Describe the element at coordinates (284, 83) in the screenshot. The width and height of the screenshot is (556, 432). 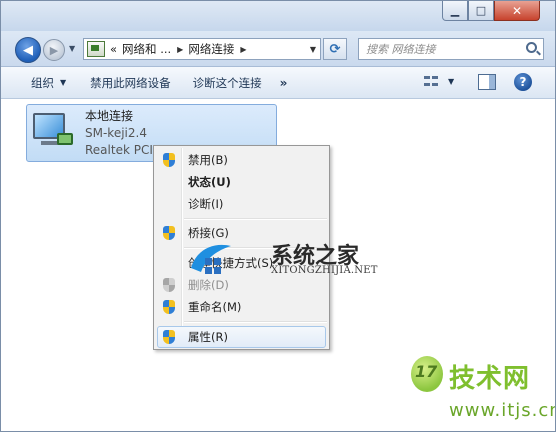
I see `more-commands-button: »` at that location.